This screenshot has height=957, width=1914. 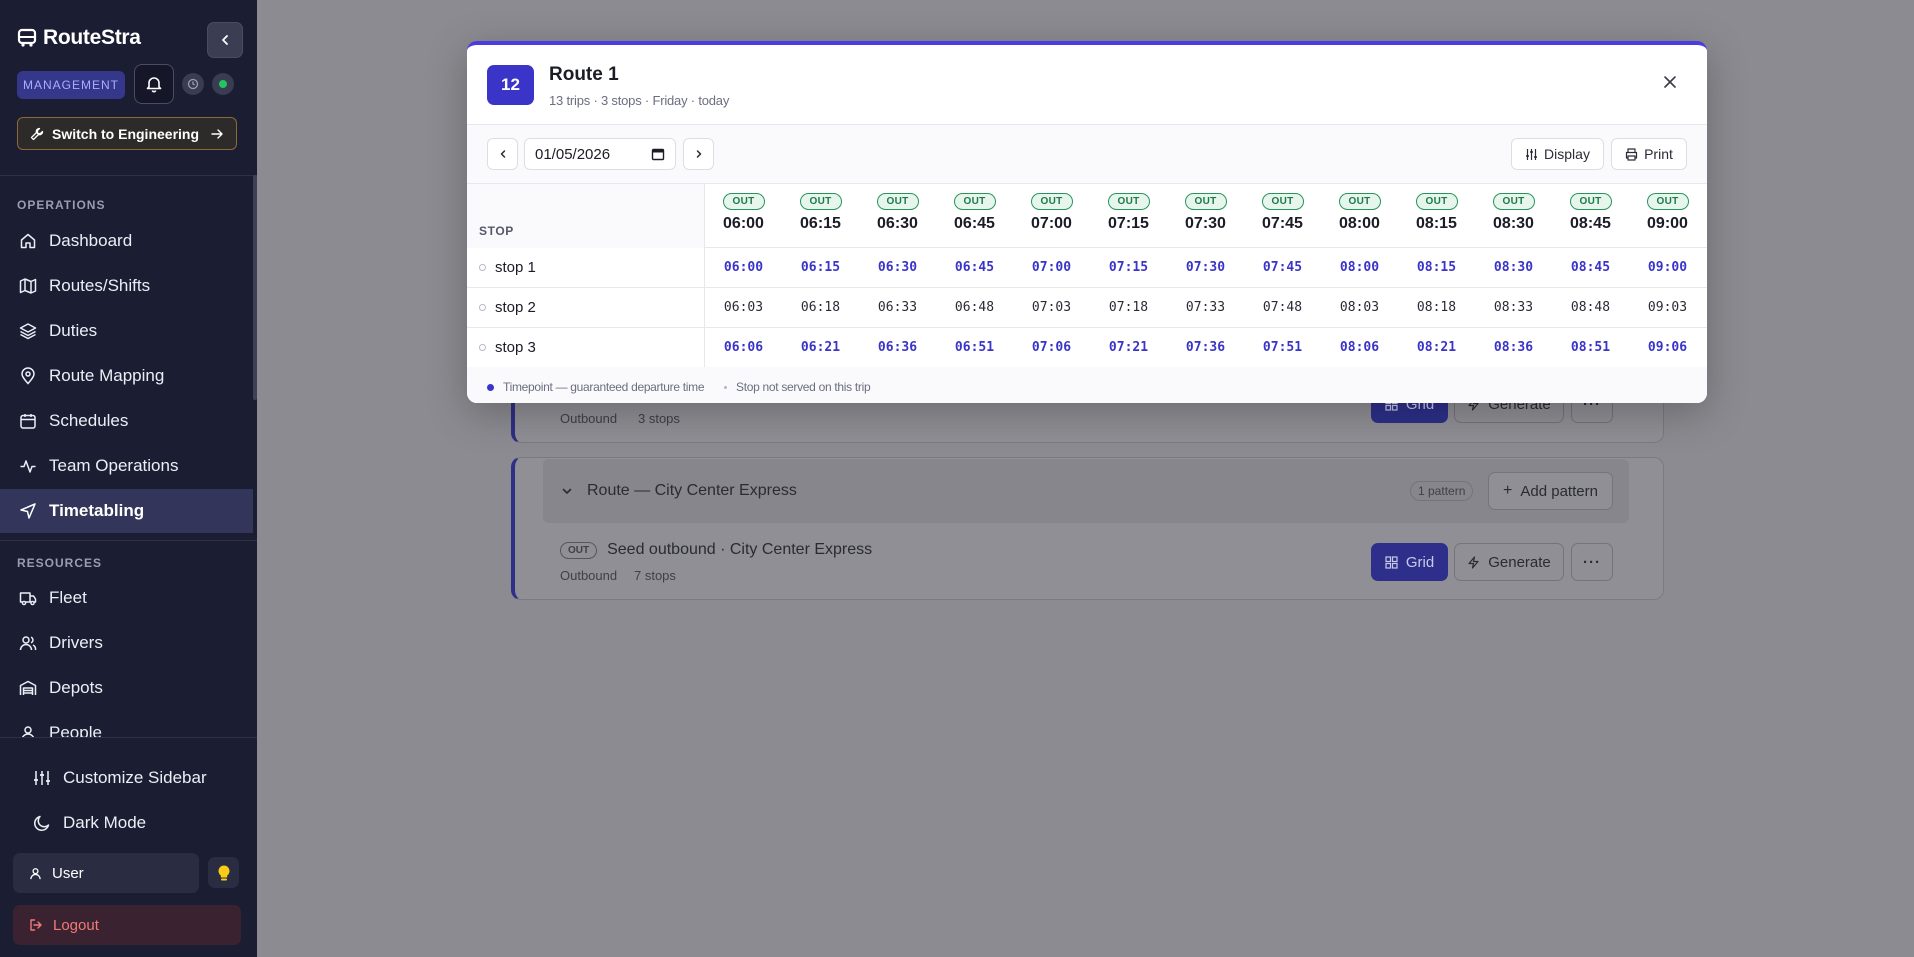 I want to click on route-title: Route — City Center Express, so click(x=692, y=490).